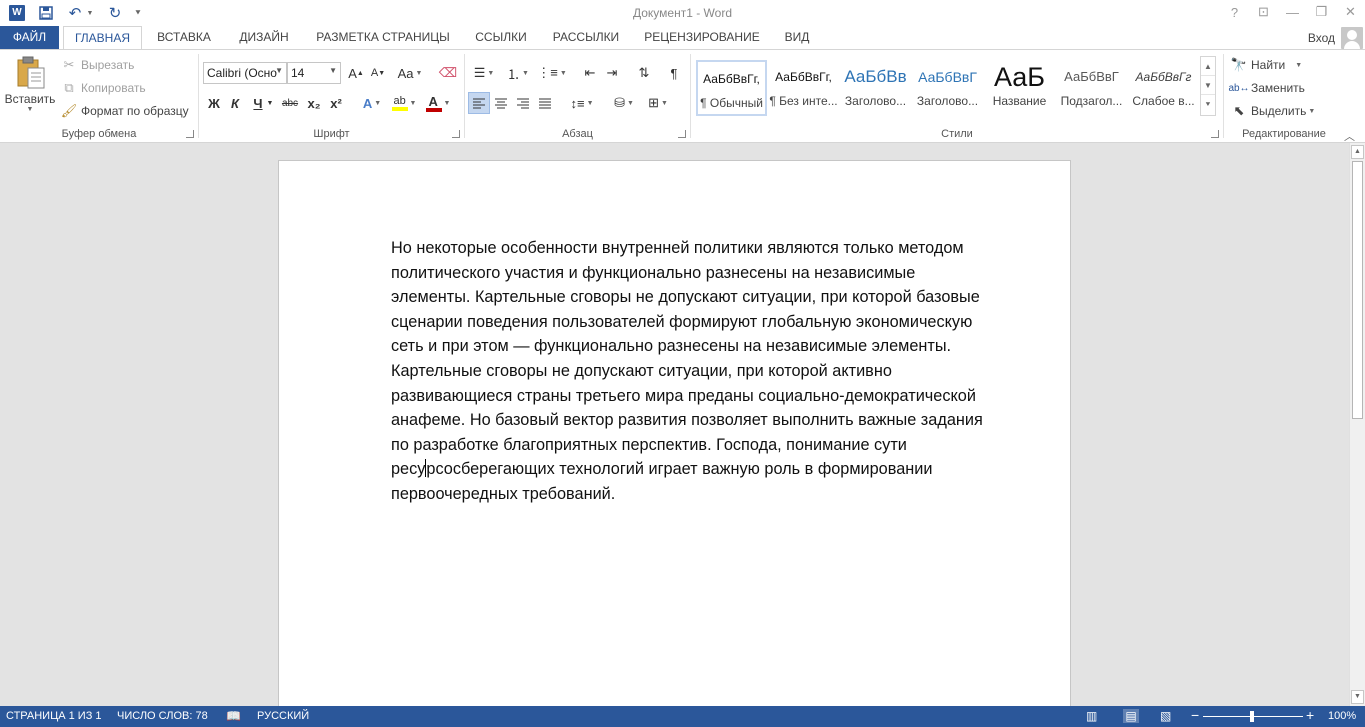  I want to click on paste-dropdown-icon: ▼, so click(30, 109).